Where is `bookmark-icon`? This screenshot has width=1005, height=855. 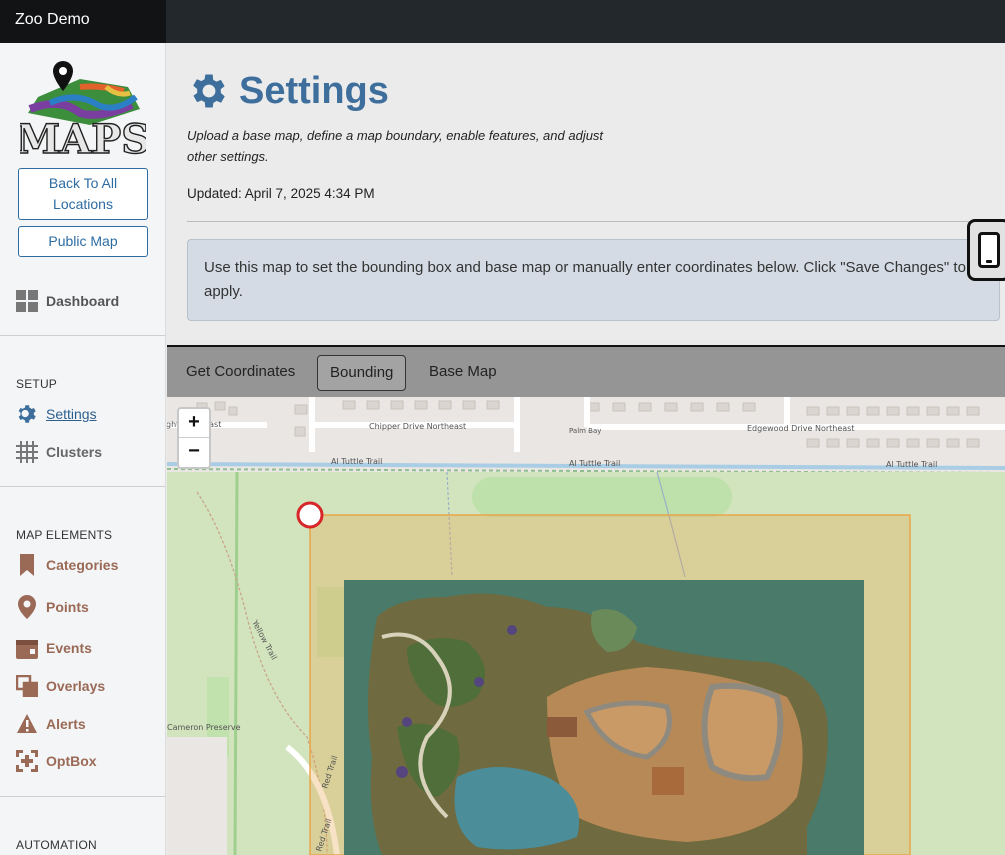
bookmark-icon is located at coordinates (27, 565).